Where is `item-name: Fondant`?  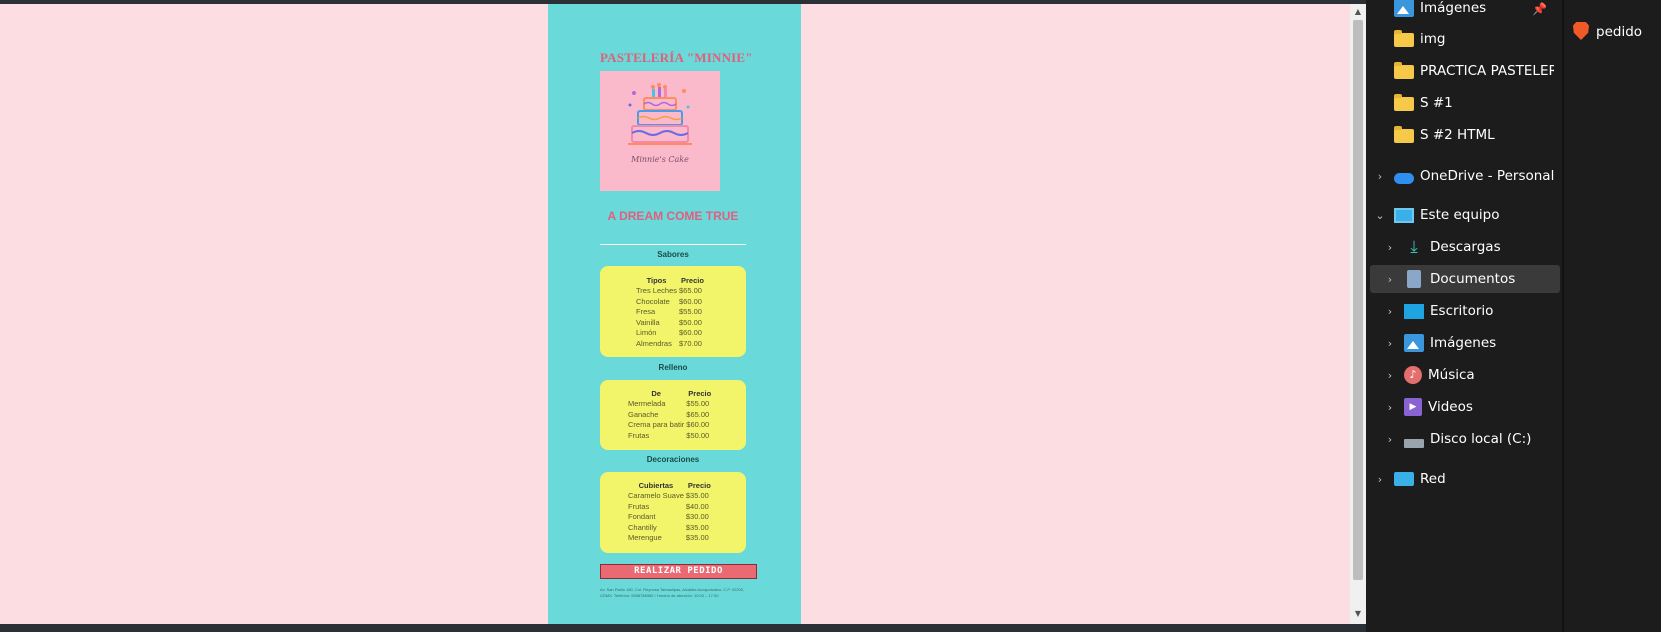
item-name: Fondant is located at coordinates (642, 516).